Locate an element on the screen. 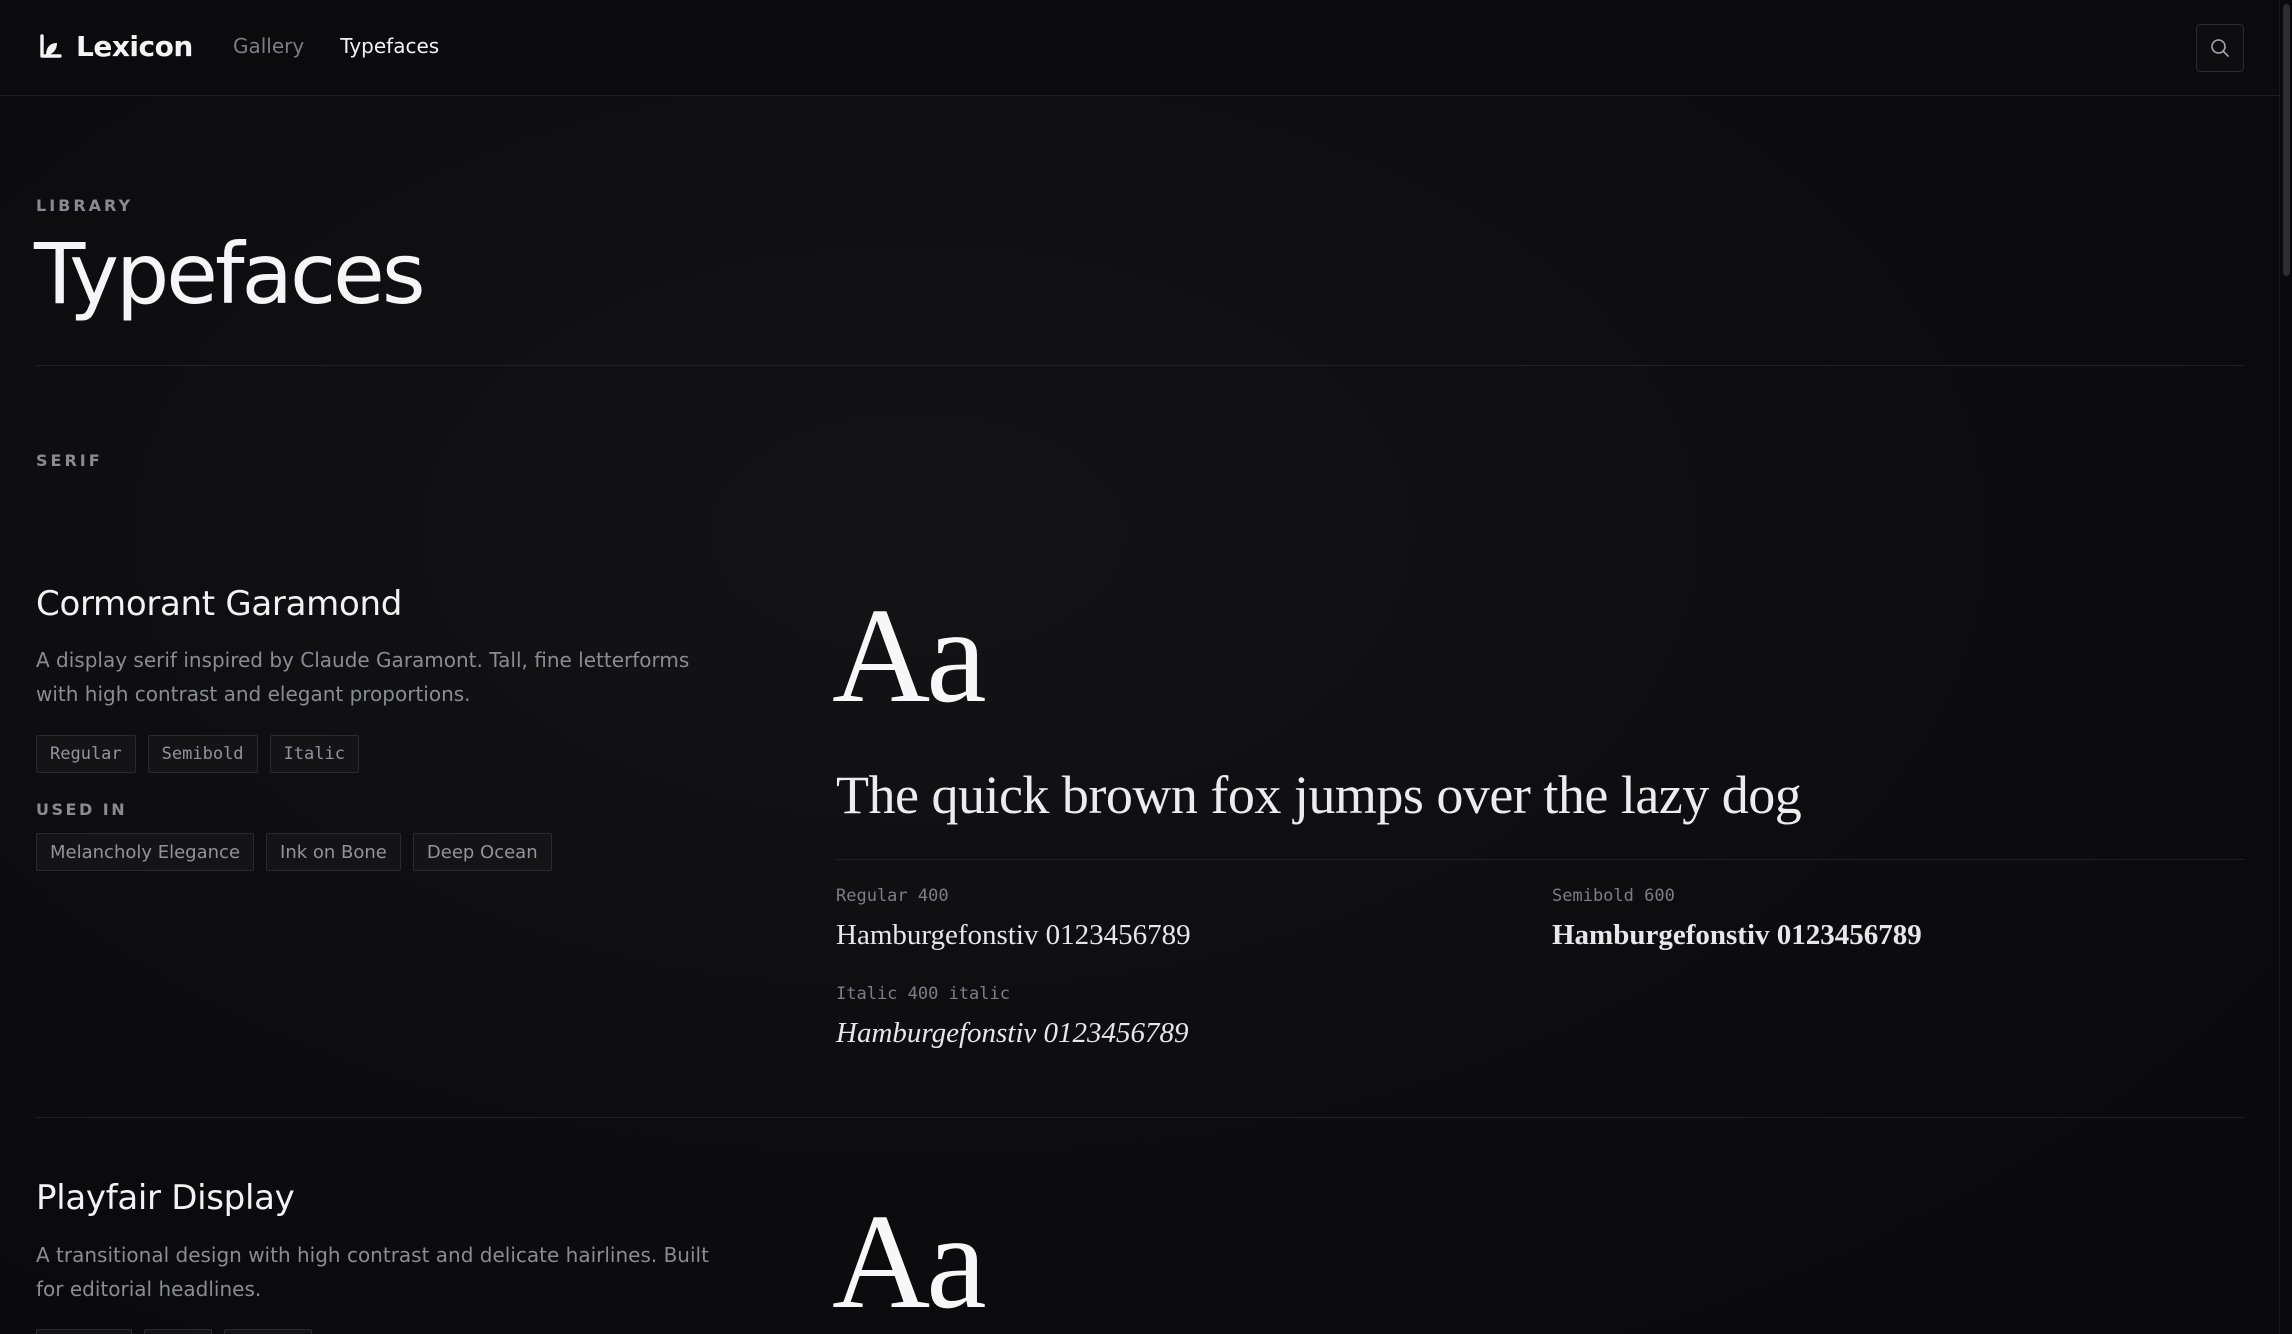 The image size is (2292, 1334). specimen-divider is located at coordinates (1540, 859).